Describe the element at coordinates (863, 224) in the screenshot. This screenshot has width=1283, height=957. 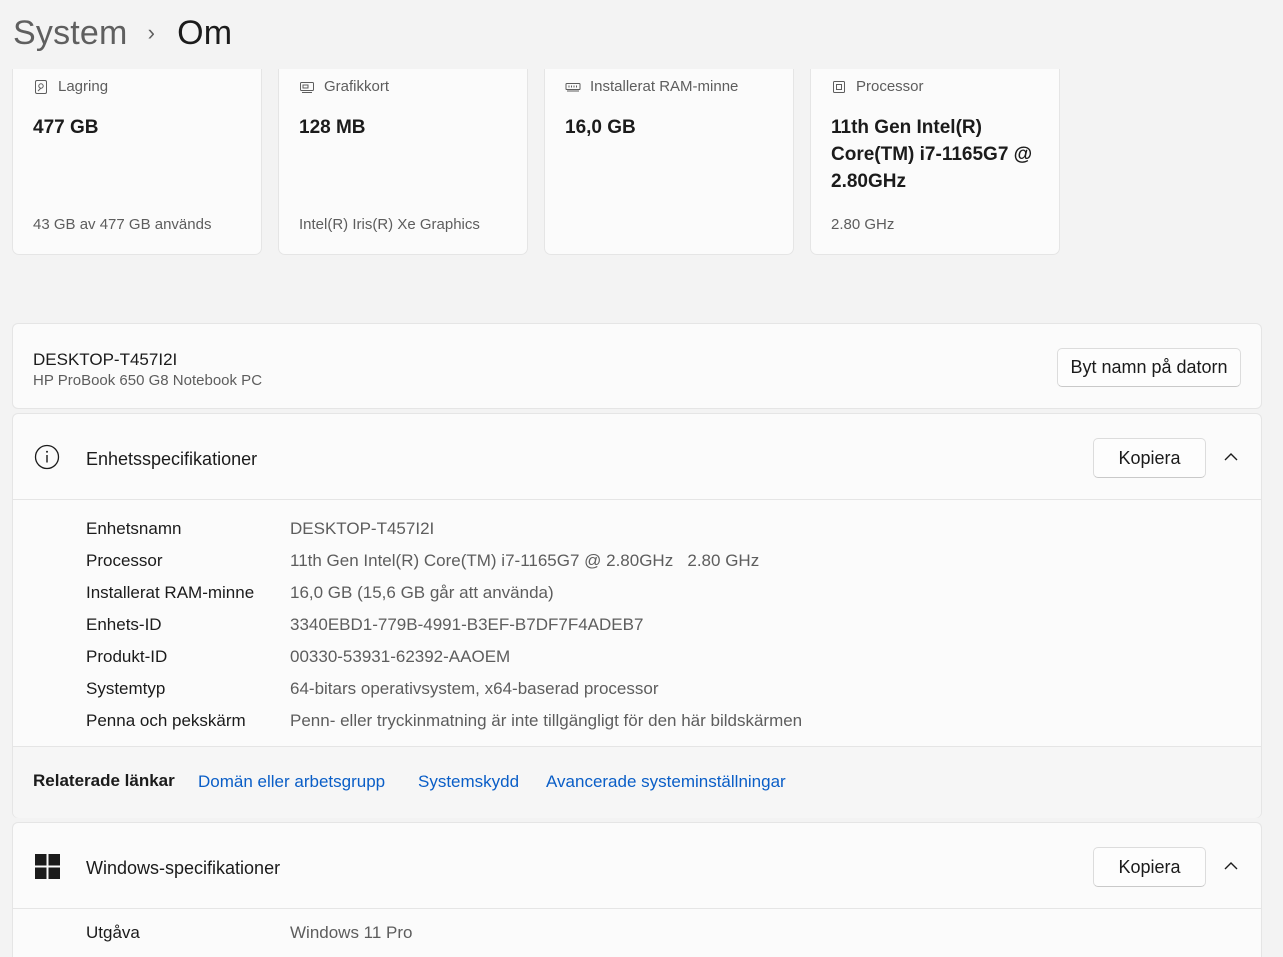
I see `processor-card-detail: 2.80 GHz` at that location.